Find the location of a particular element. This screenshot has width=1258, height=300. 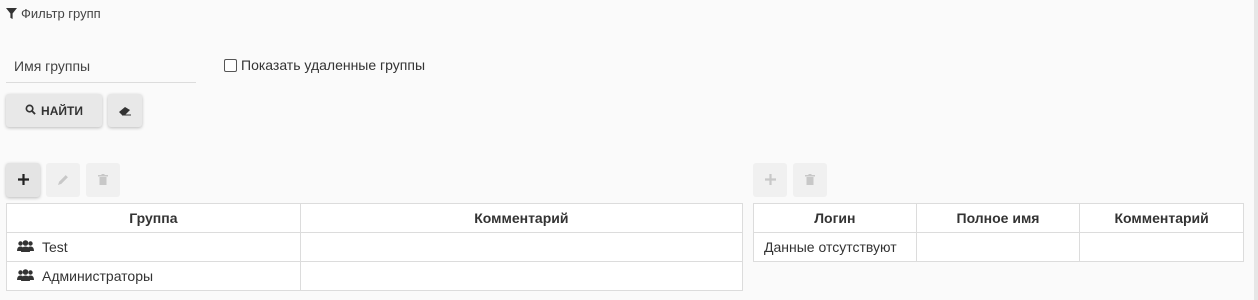

clear-filter-button is located at coordinates (125, 110).